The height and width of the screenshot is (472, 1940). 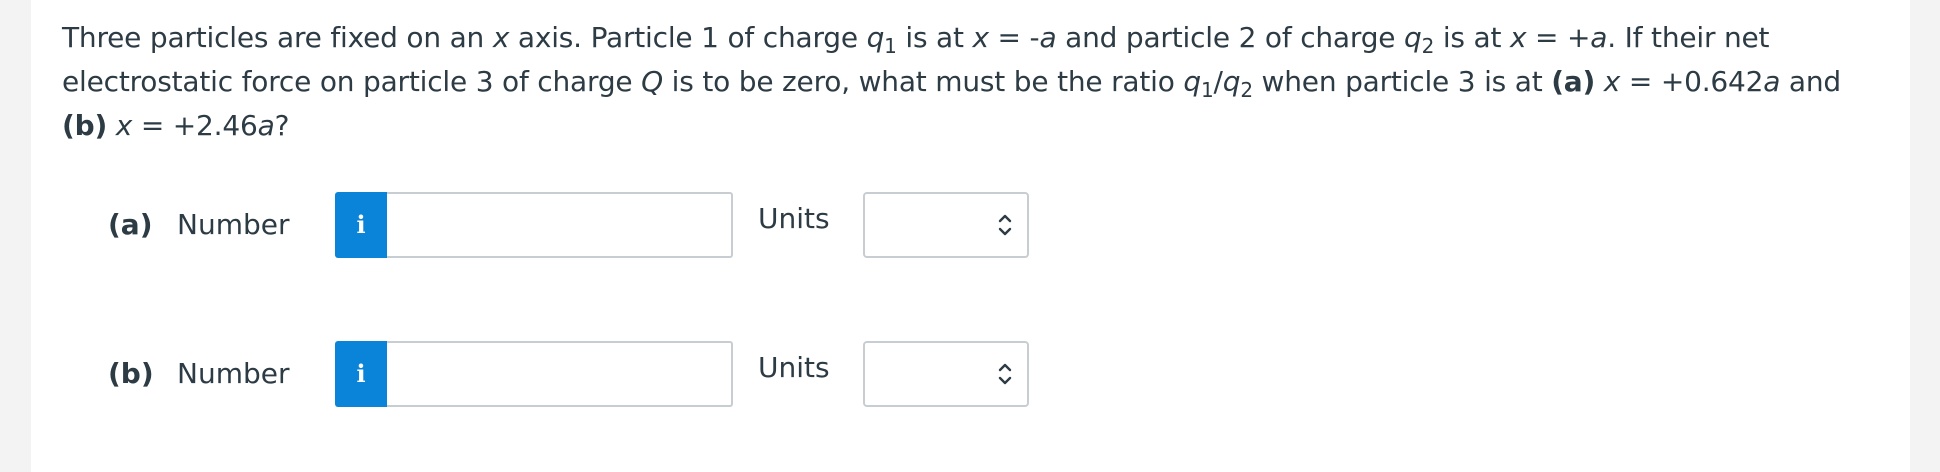 What do you see at coordinates (560, 374) in the screenshot?
I see `number-input-b` at bounding box center [560, 374].